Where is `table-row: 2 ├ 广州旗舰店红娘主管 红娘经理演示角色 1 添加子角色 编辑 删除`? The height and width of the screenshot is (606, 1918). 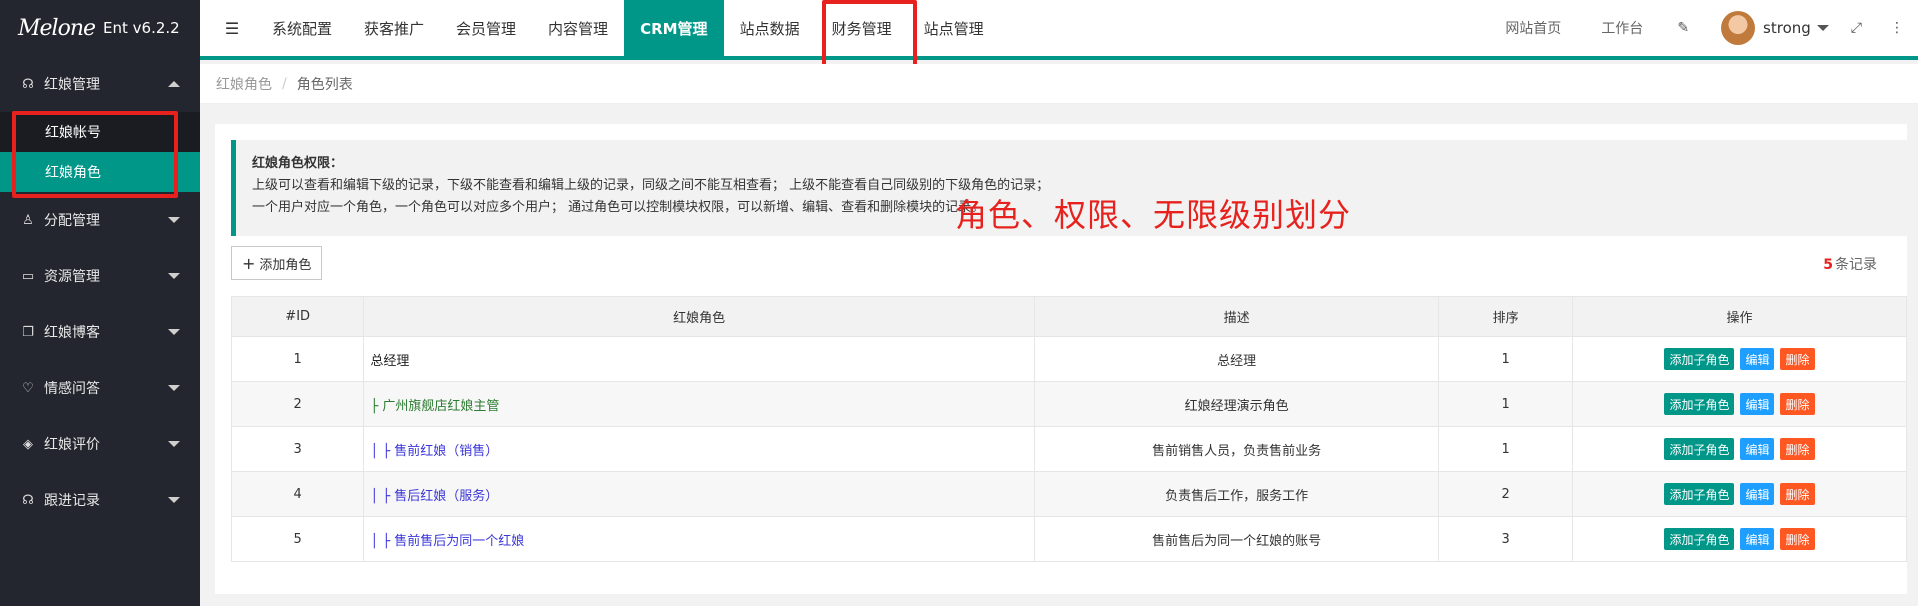 table-row: 2 ├ 广州旗舰店红娘主管 红娘经理演示角色 1 添加子角色 编辑 删除 is located at coordinates (1069, 404).